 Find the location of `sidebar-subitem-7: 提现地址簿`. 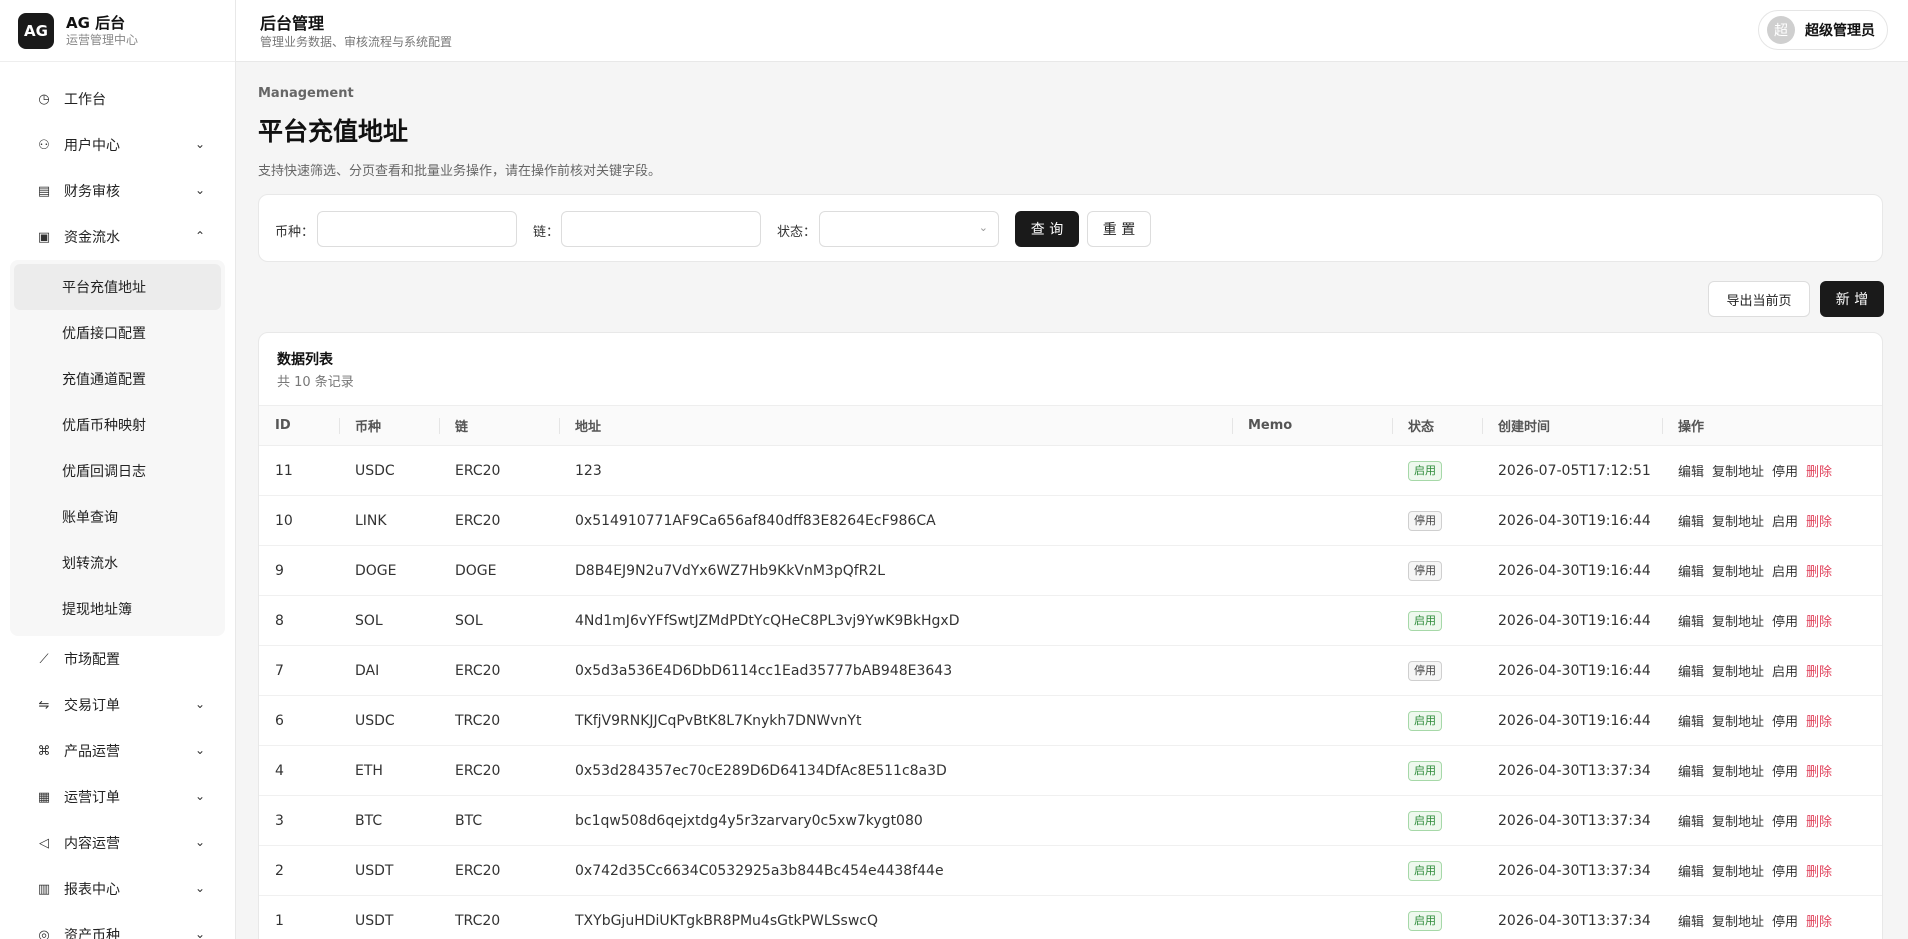

sidebar-subitem-7: 提现地址簿 is located at coordinates (117, 609).